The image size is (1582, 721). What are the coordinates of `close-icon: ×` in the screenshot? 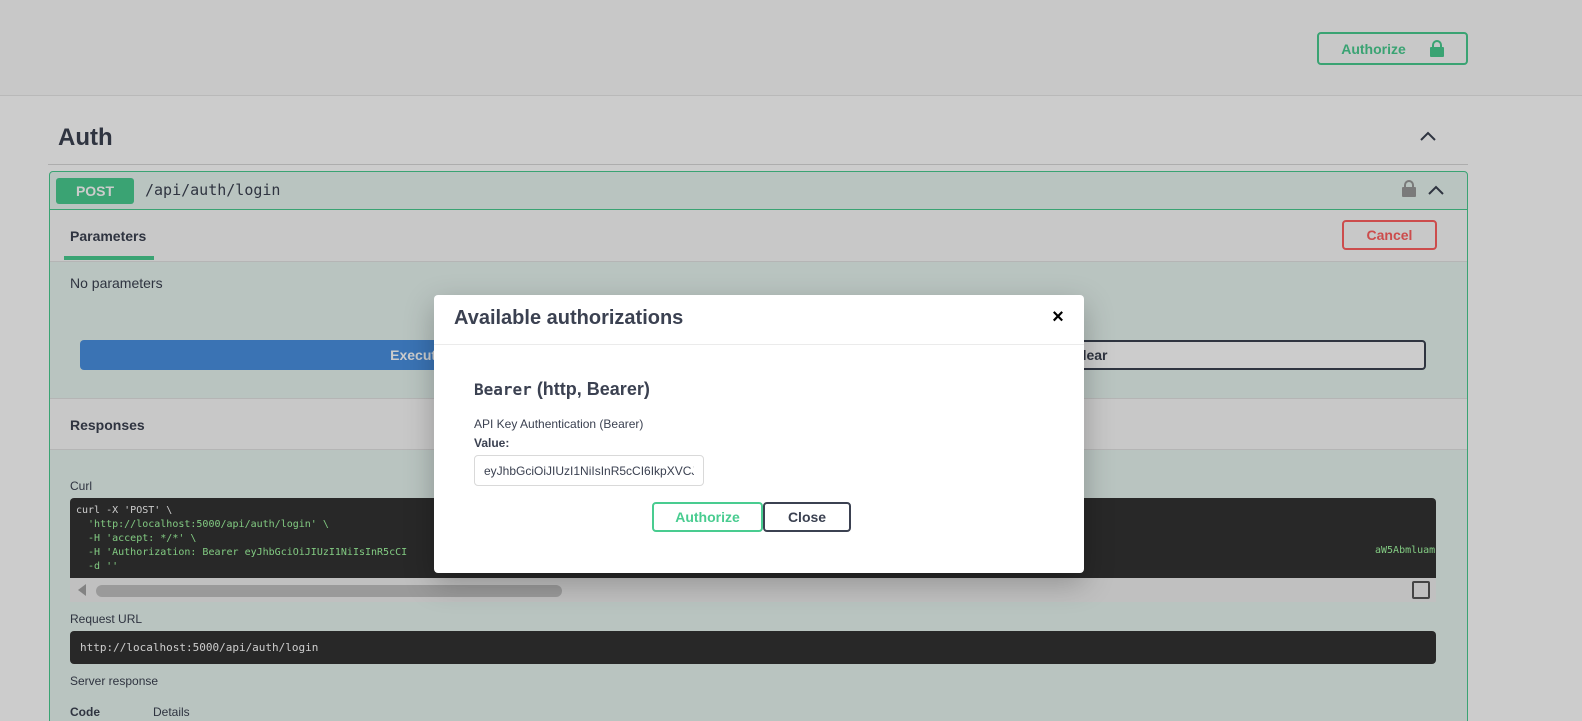 It's located at (1058, 317).